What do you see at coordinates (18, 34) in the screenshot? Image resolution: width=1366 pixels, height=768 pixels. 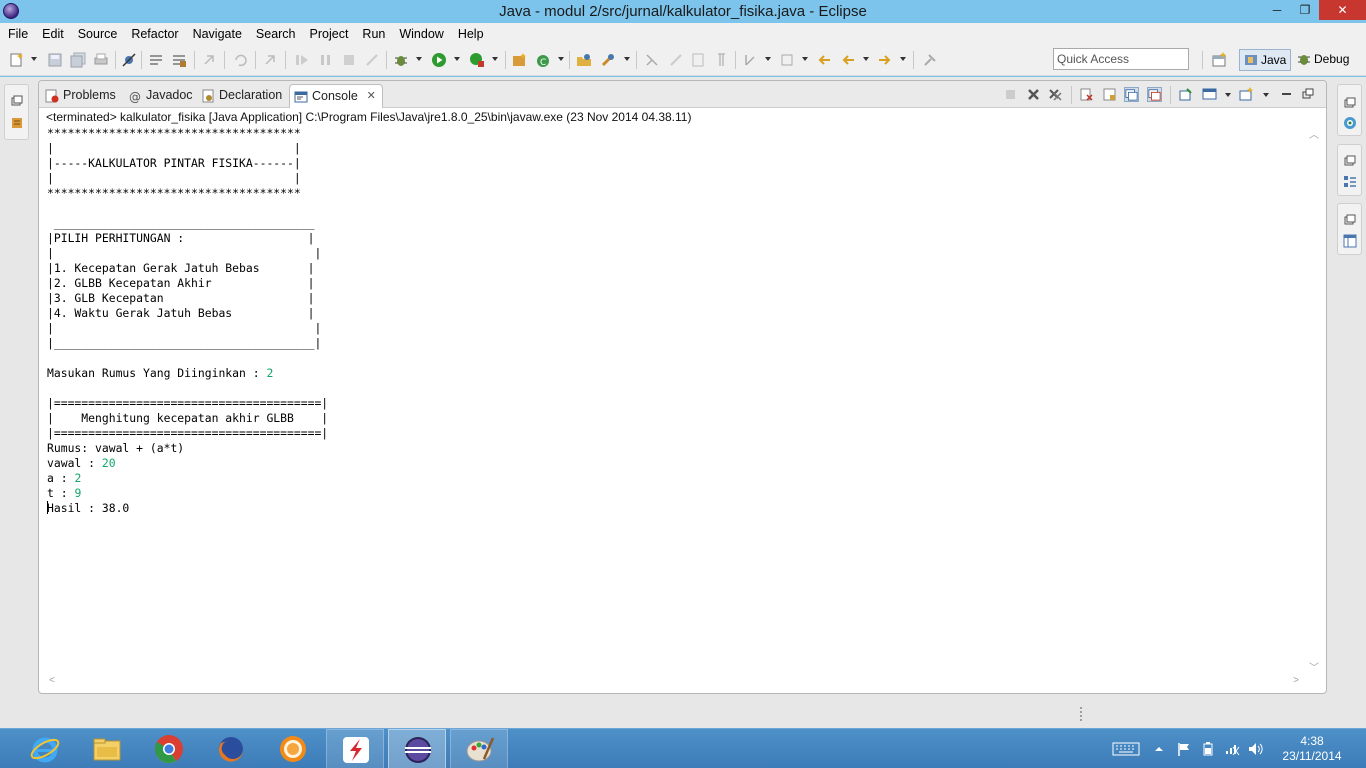 I see `menu-file: File` at bounding box center [18, 34].